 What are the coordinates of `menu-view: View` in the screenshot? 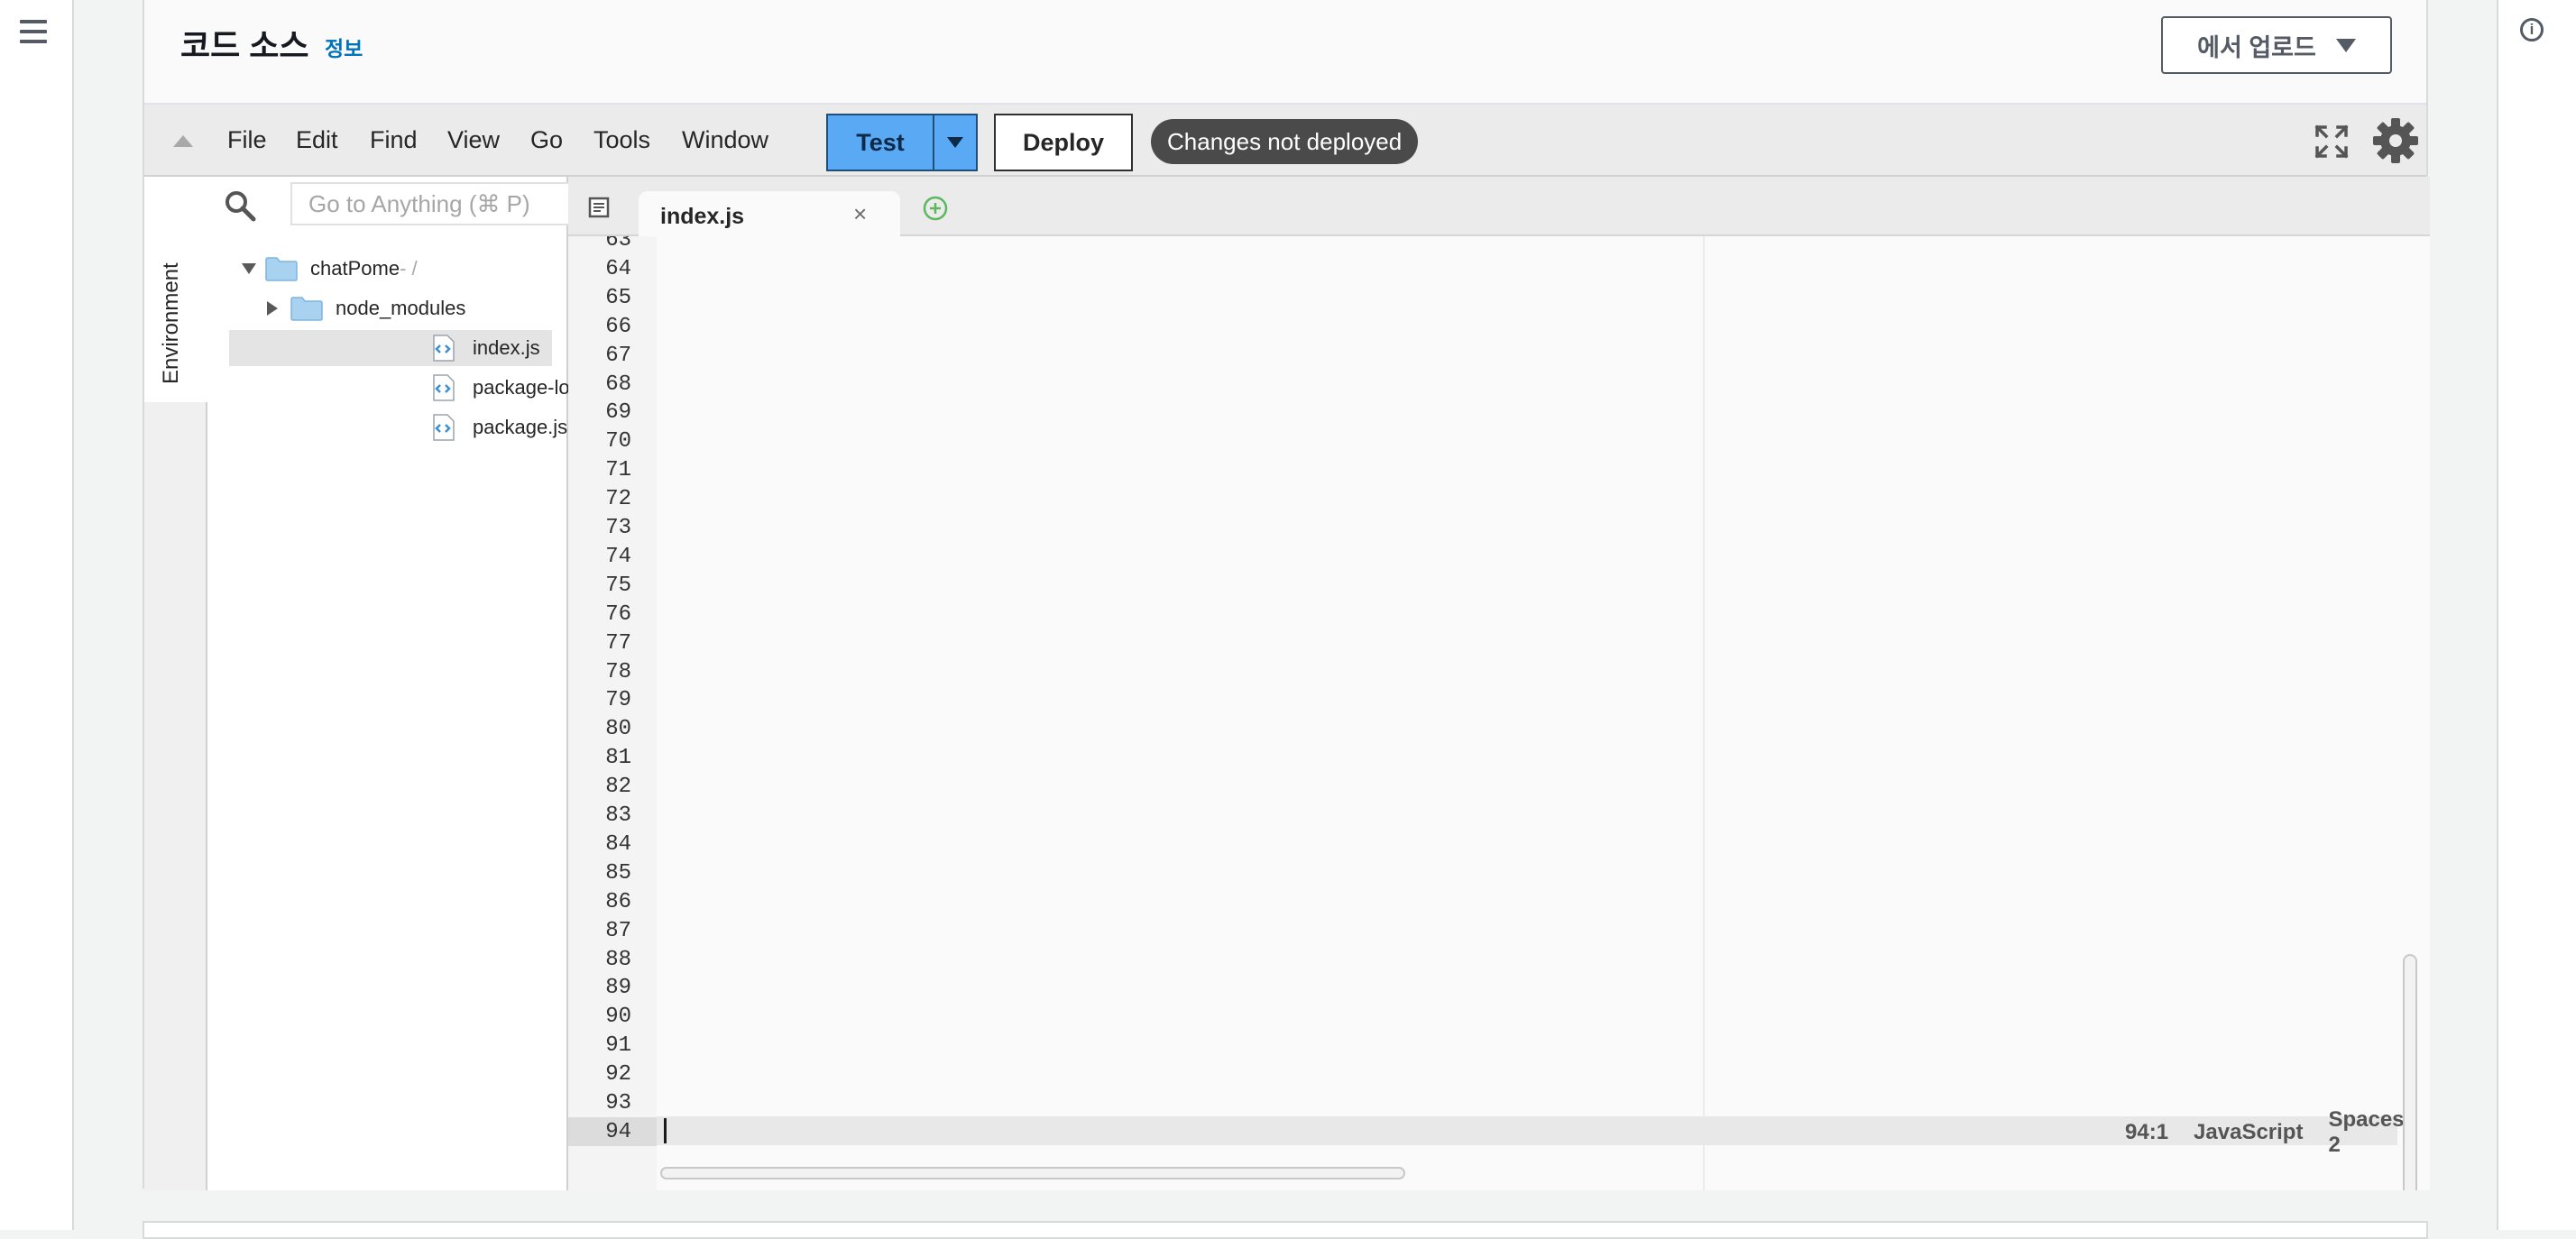 It's located at (474, 140).